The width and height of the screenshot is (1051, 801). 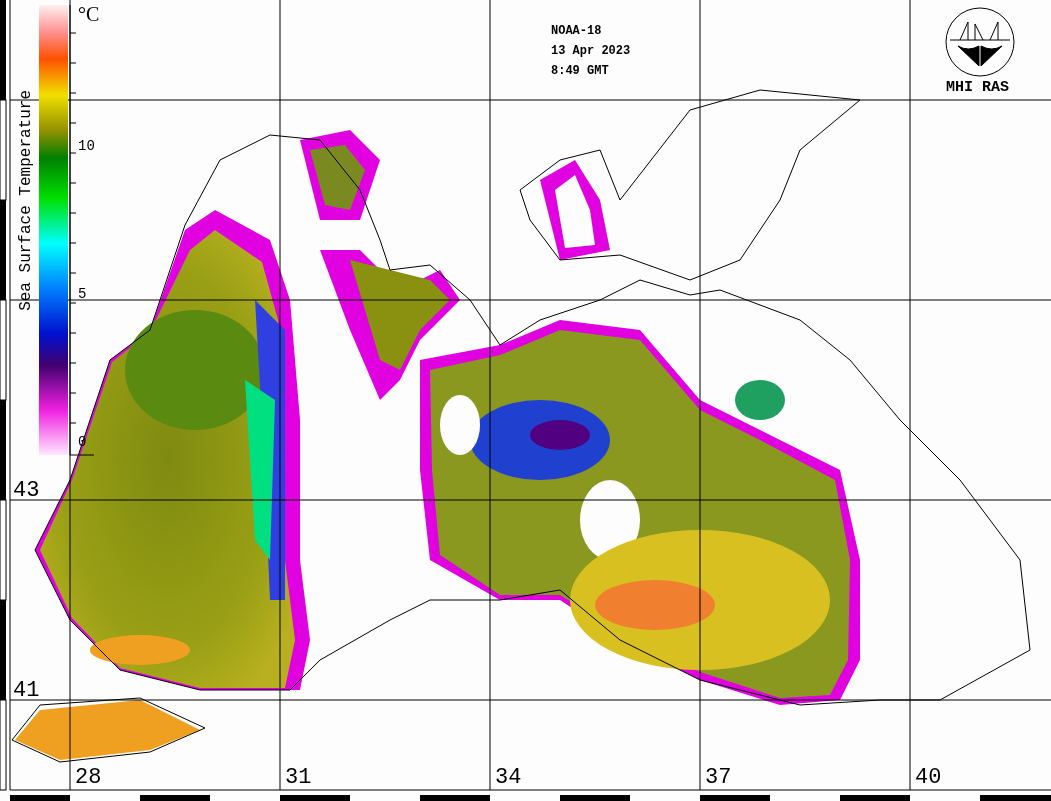 I want to click on logo-text: MHI RAS, so click(x=977, y=87).